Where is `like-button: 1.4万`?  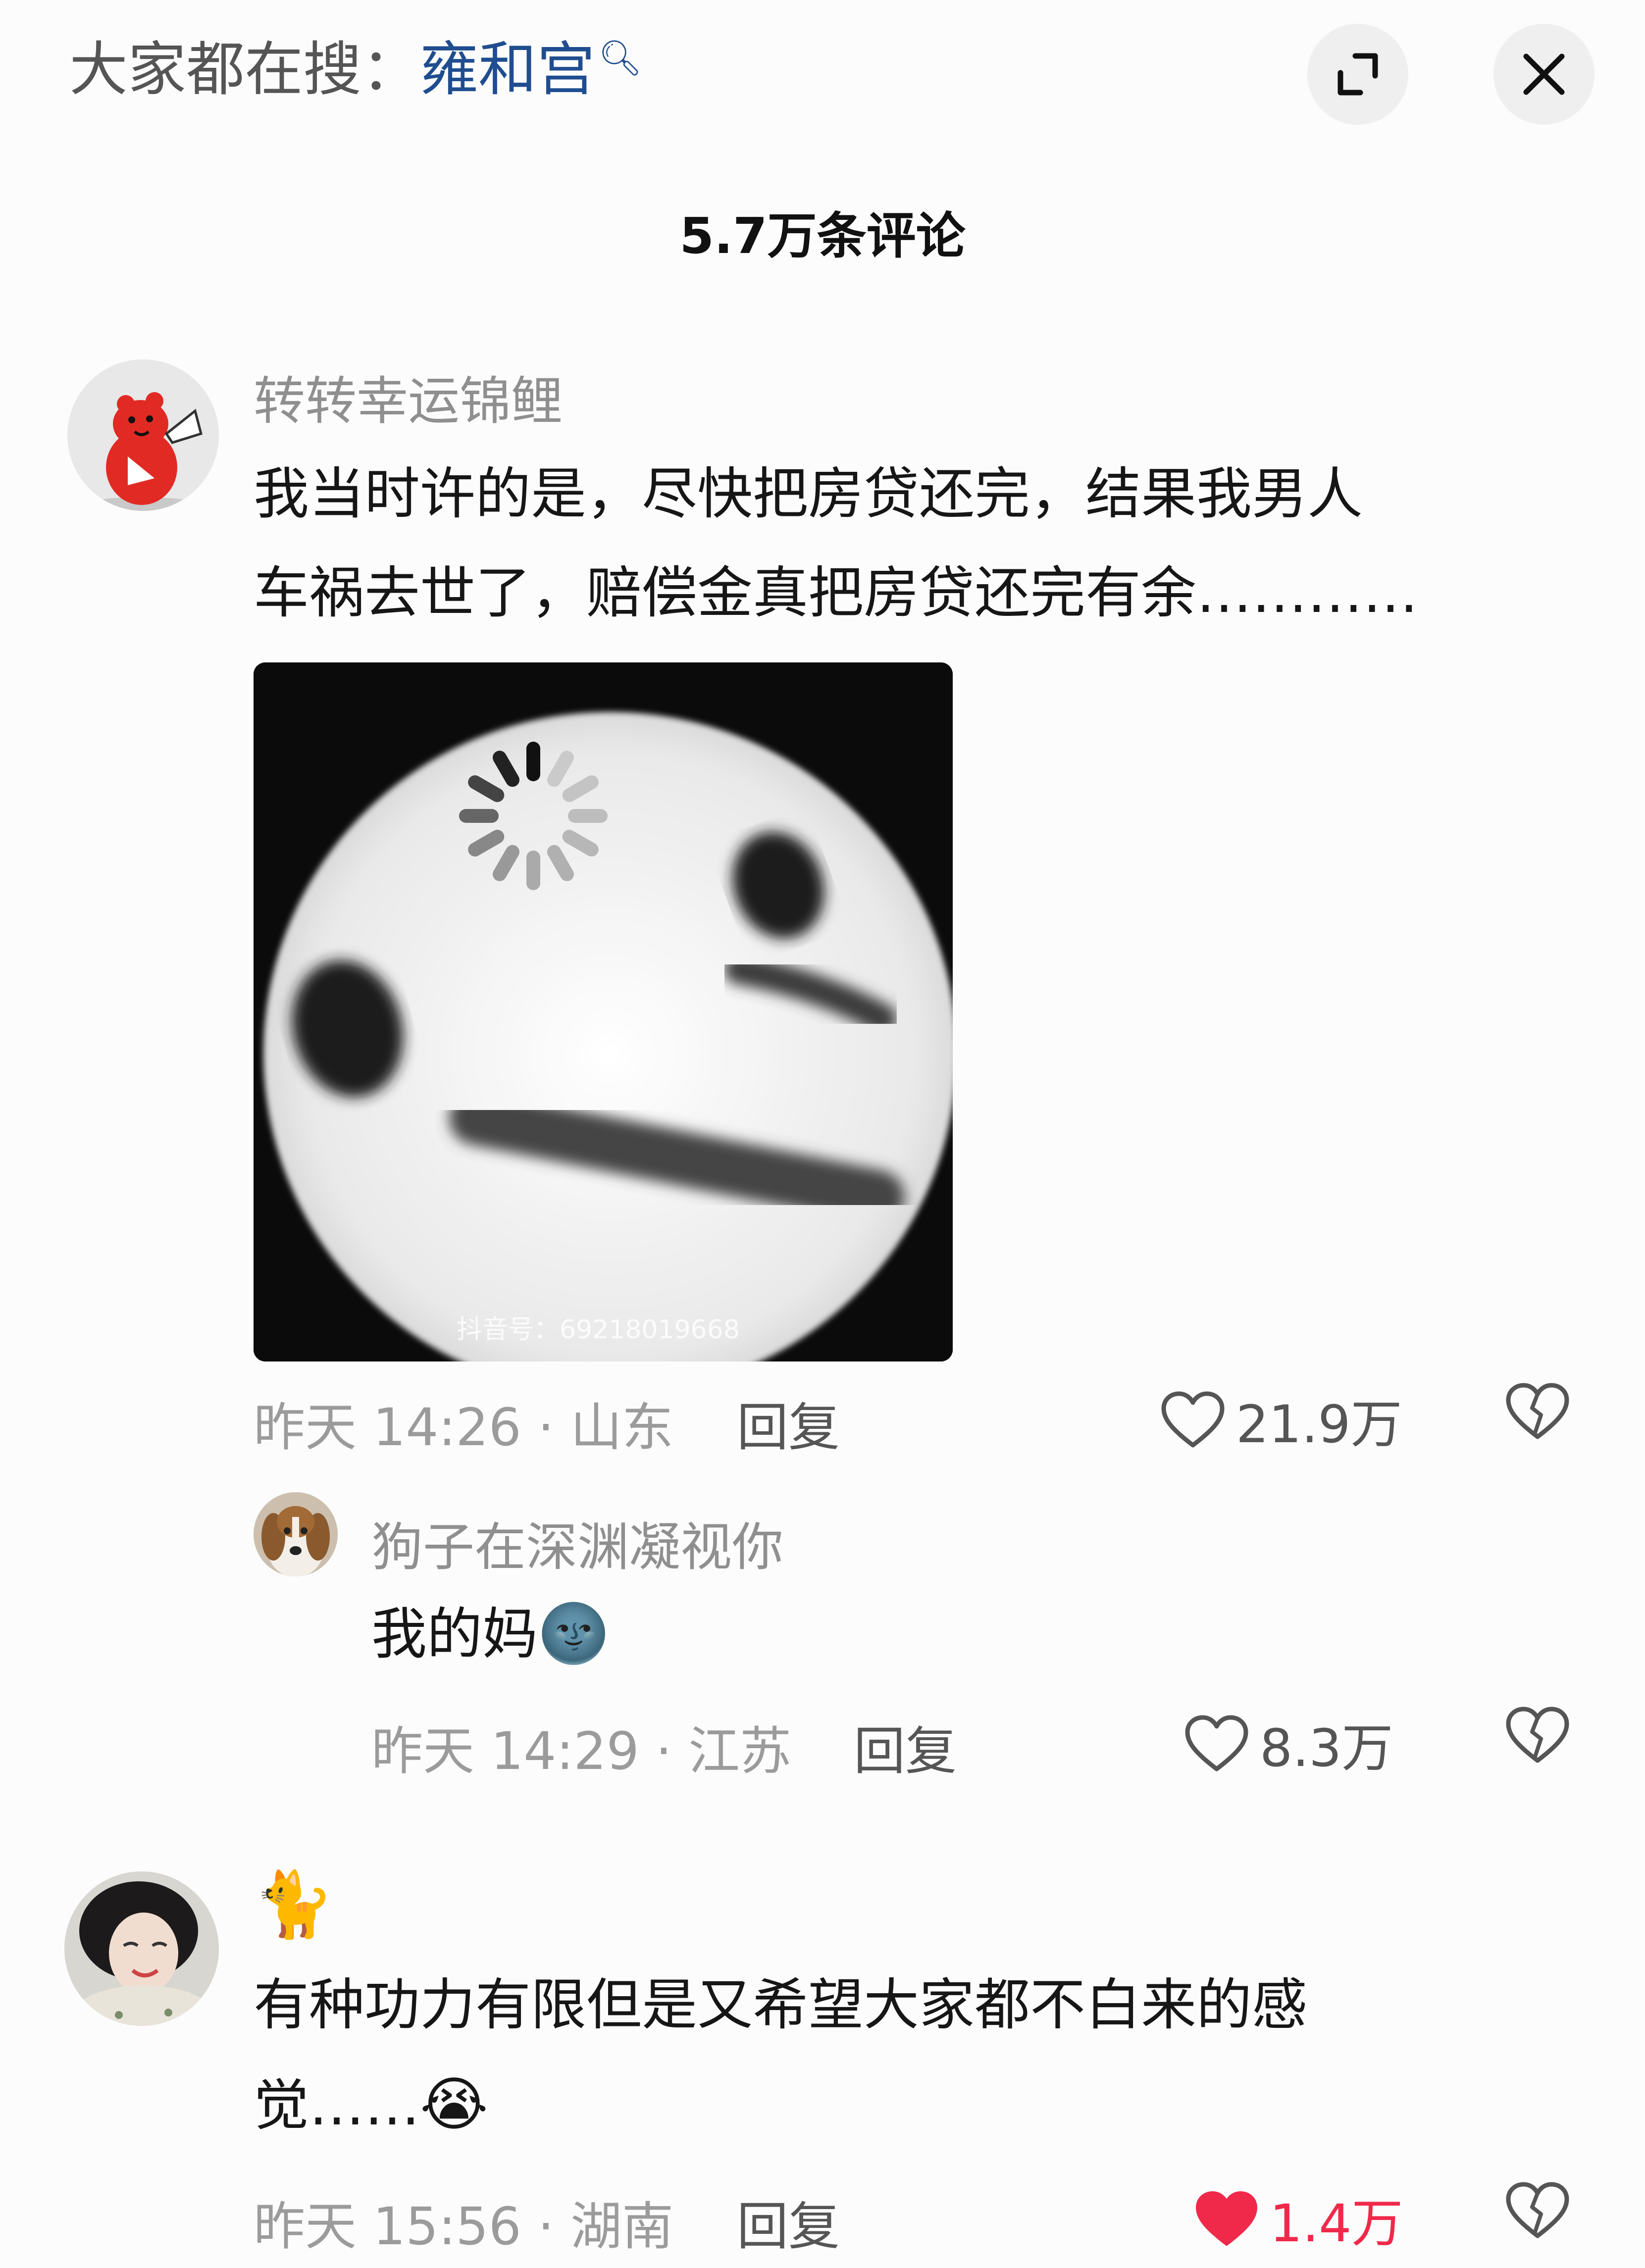 like-button: 1.4万 is located at coordinates (1299, 2218).